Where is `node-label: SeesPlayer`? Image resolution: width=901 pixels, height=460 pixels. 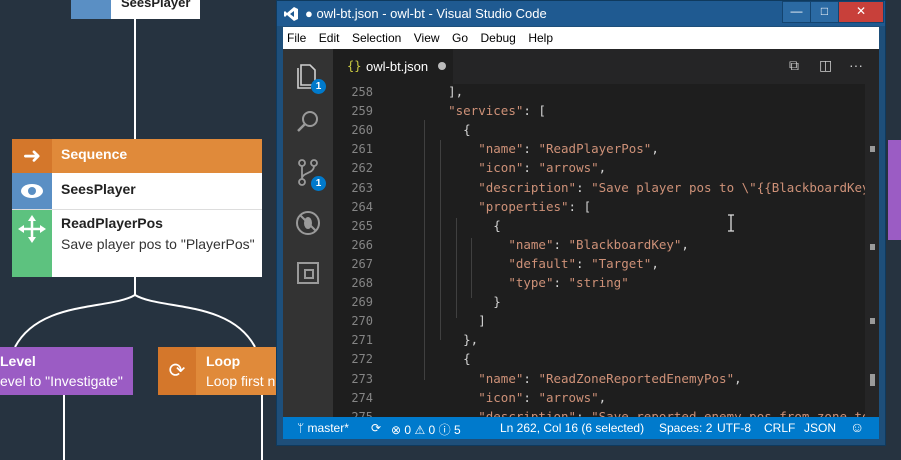
node-label: SeesPlayer is located at coordinates (156, 5).